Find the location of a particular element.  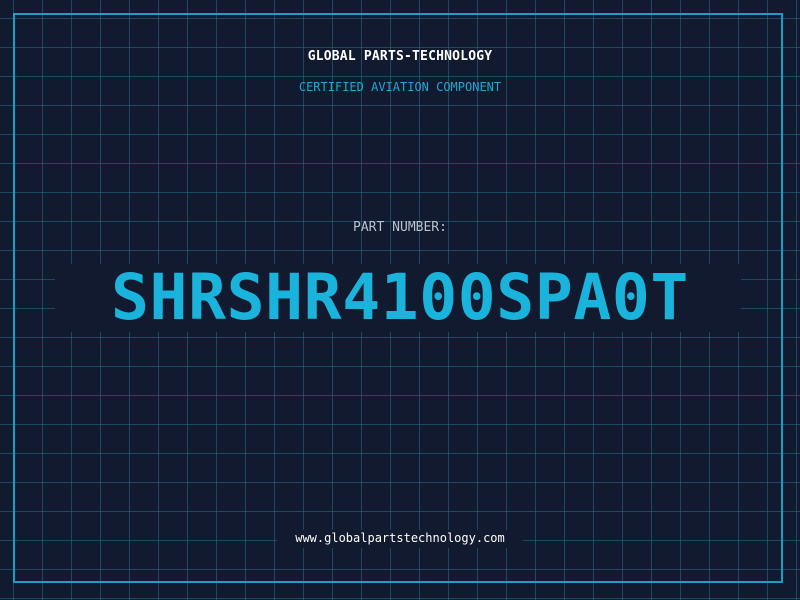

part-number-value: SHRSHR4100SPA0T is located at coordinates (400, 297).